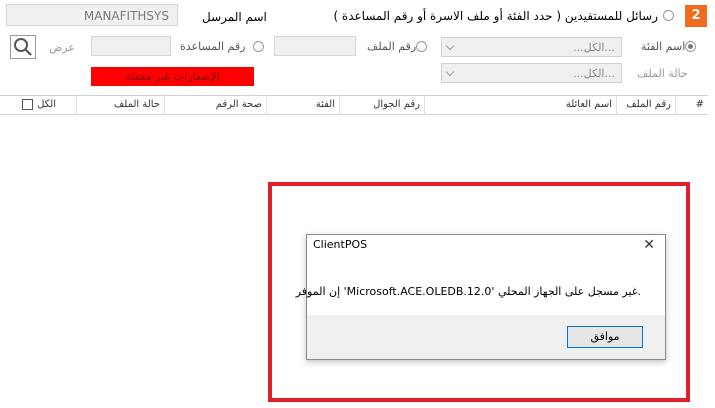 The image size is (715, 408). I want to click on view-label: عرض, so click(62, 47).